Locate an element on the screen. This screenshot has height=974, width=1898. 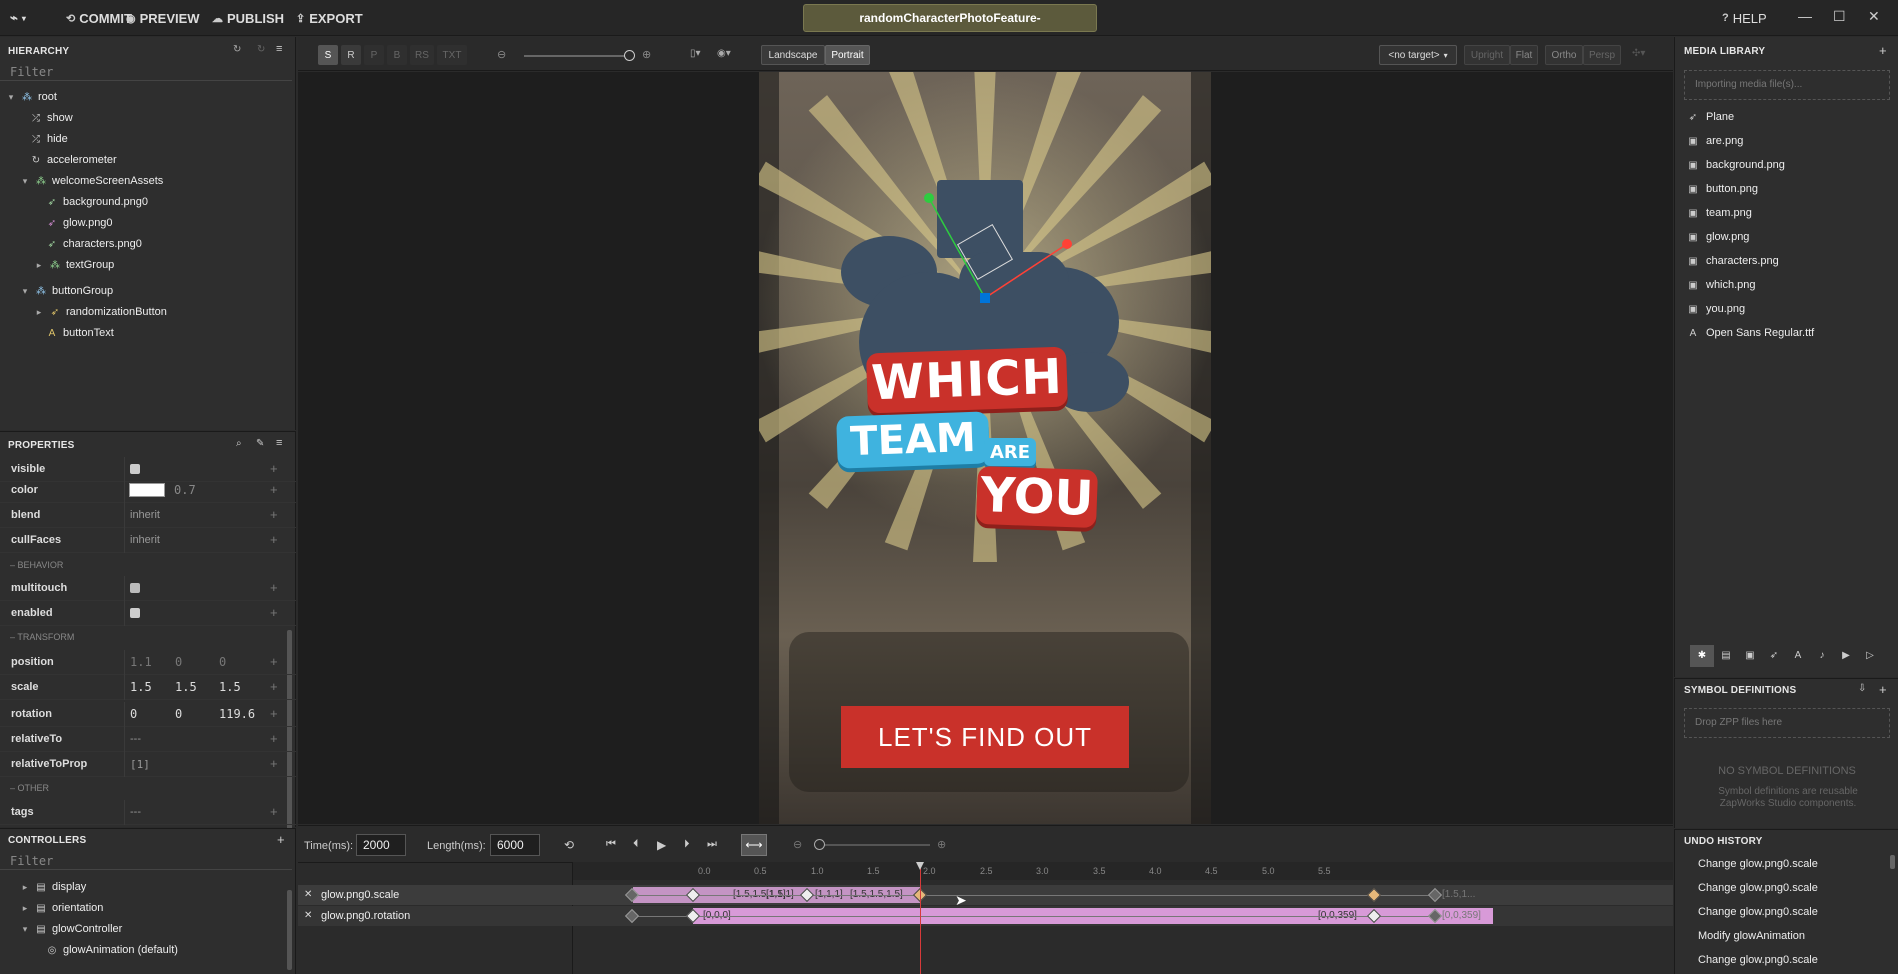
tree-item-buttonText: AbuttonText is located at coordinates (80, 333).